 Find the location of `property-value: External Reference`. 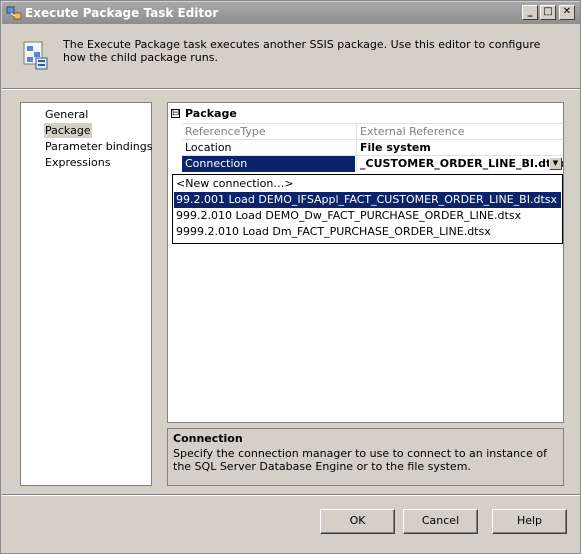

property-value: External Reference is located at coordinates (459, 132).